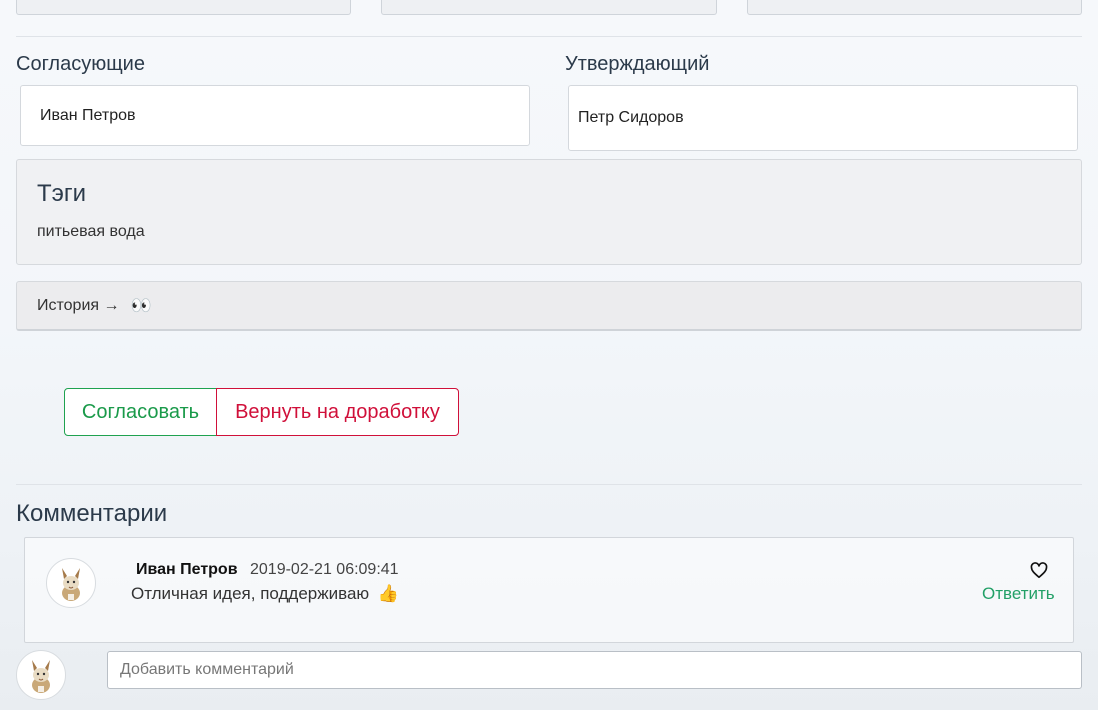  Describe the element at coordinates (141, 305) in the screenshot. I see `eyes-icon: 👀` at that location.